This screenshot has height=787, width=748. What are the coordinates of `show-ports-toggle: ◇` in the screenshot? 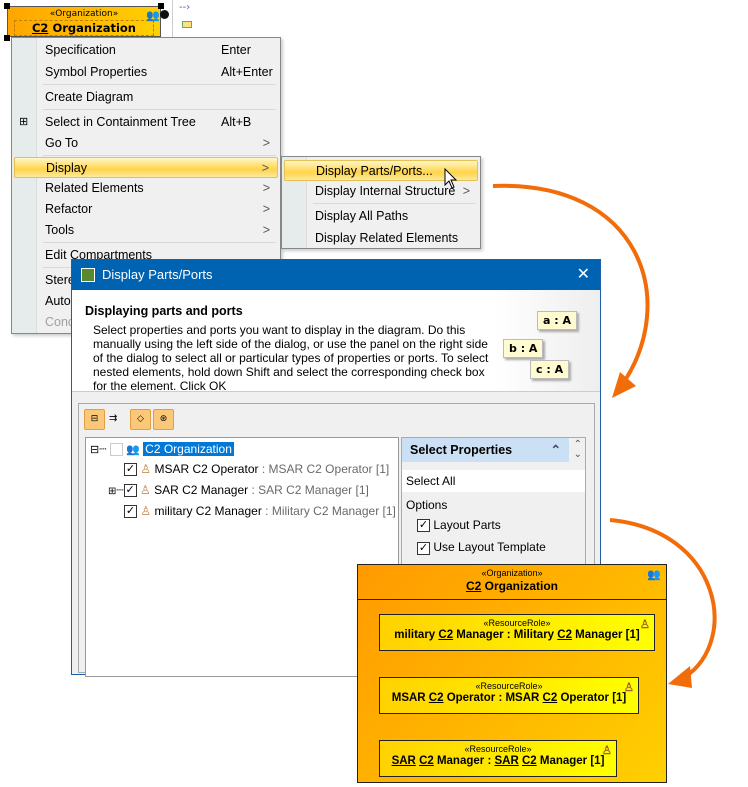 It's located at (140, 419).